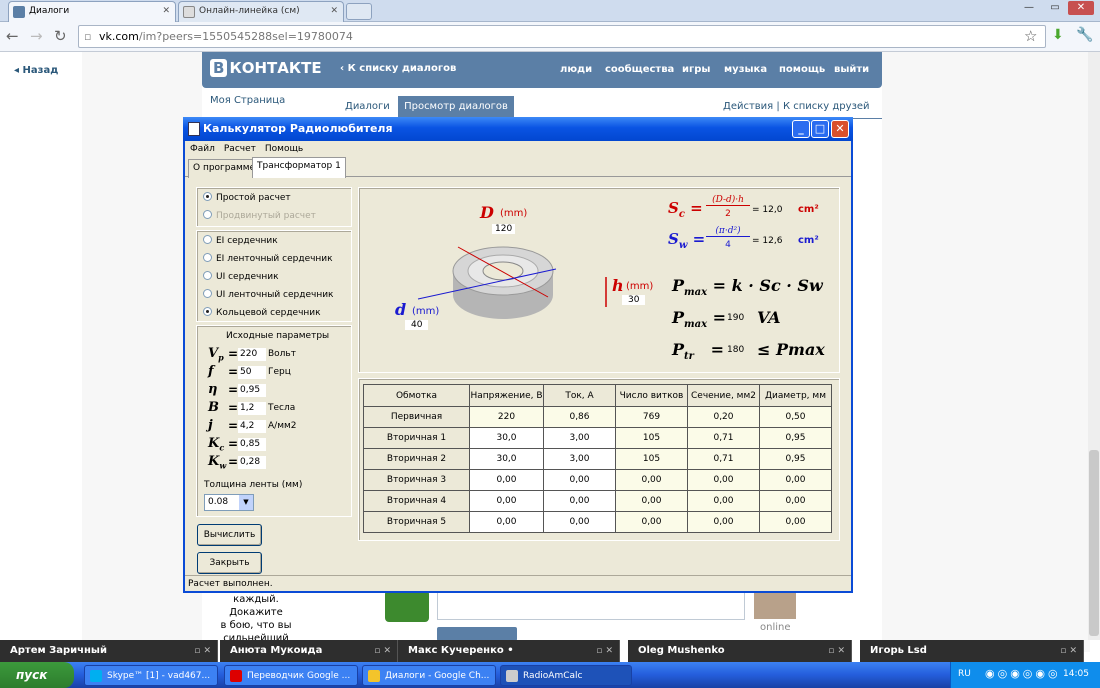 Image resolution: width=1100 pixels, height=688 pixels. I want to click on param-input: 220, so click(252, 354).